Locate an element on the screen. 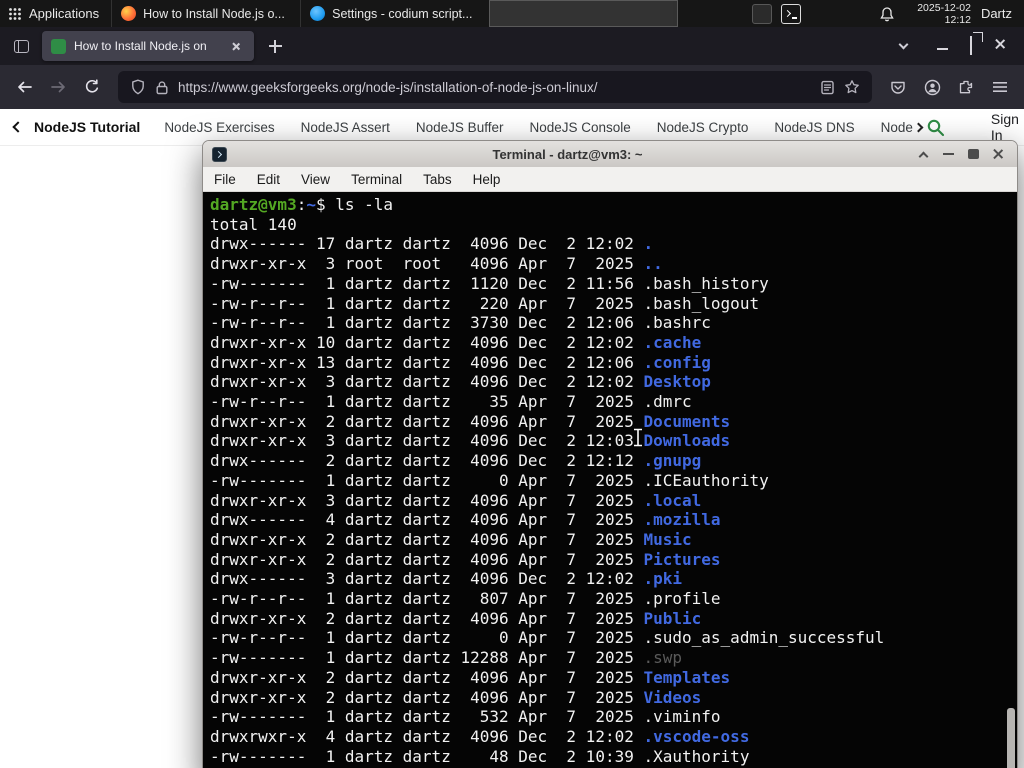 Image resolution: width=1024 pixels, height=768 pixels. taskbar-item-terminal: Terminal - dartz@vm3: ~ is located at coordinates (584, 13).